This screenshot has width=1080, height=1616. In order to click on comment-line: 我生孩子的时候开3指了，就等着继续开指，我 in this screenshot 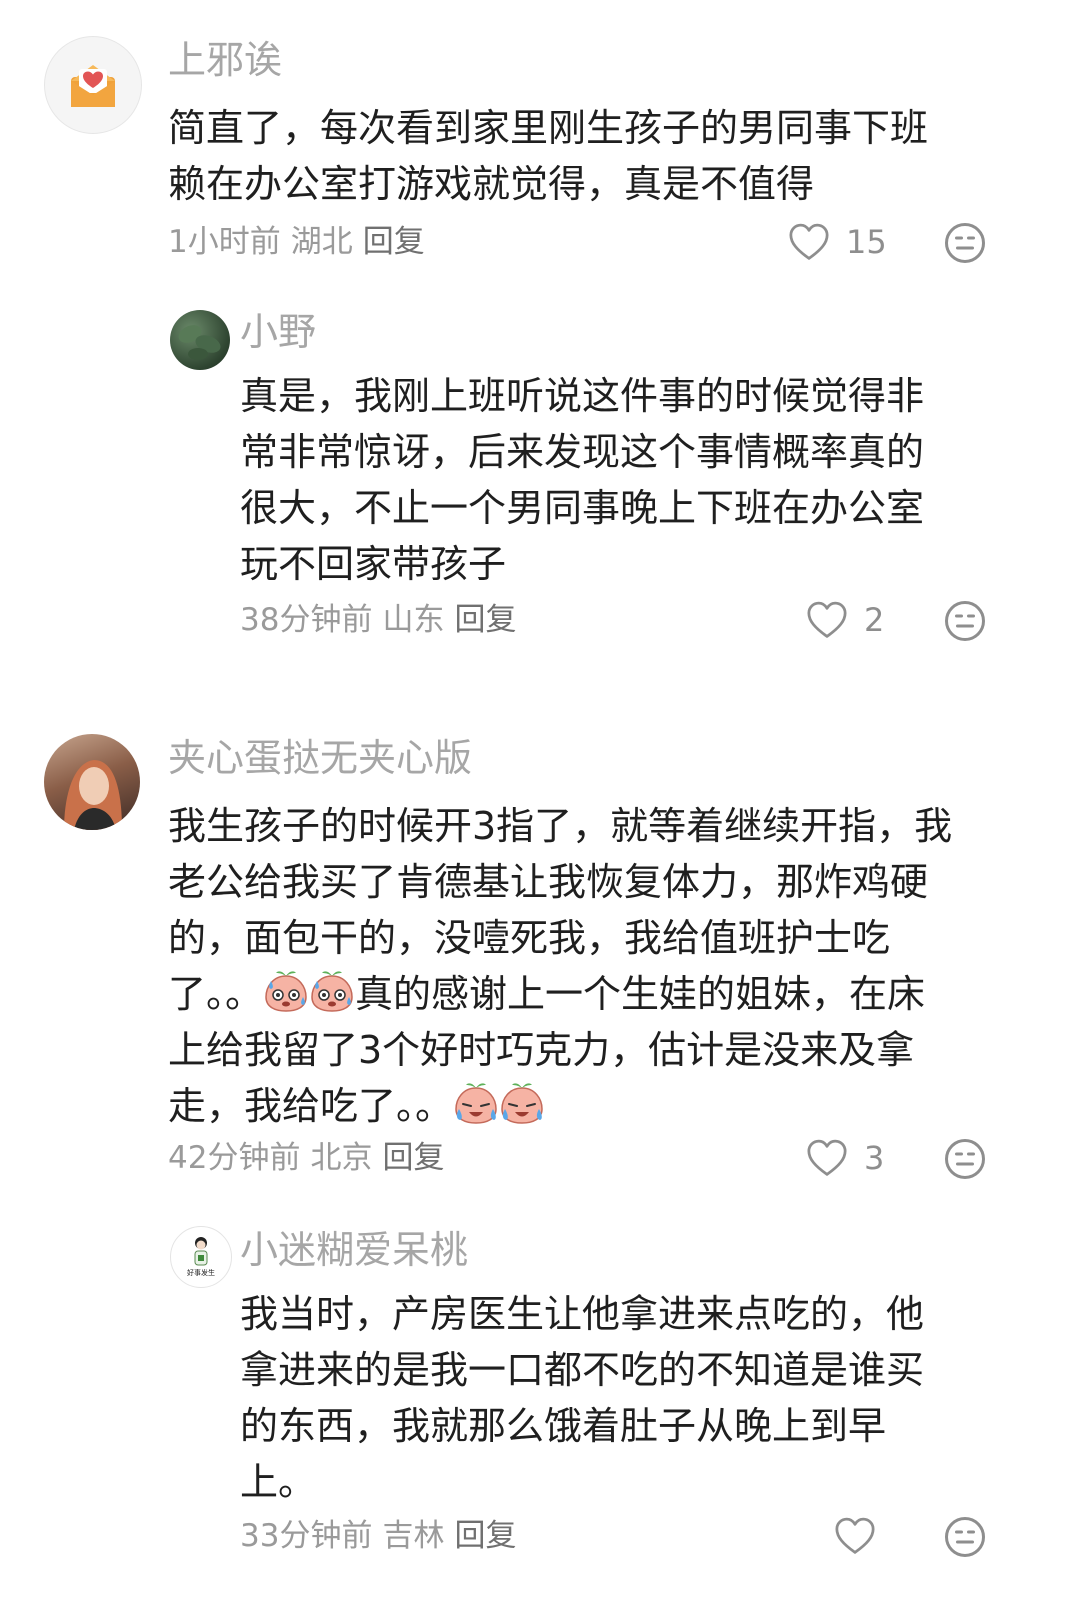, I will do `click(560, 826)`.